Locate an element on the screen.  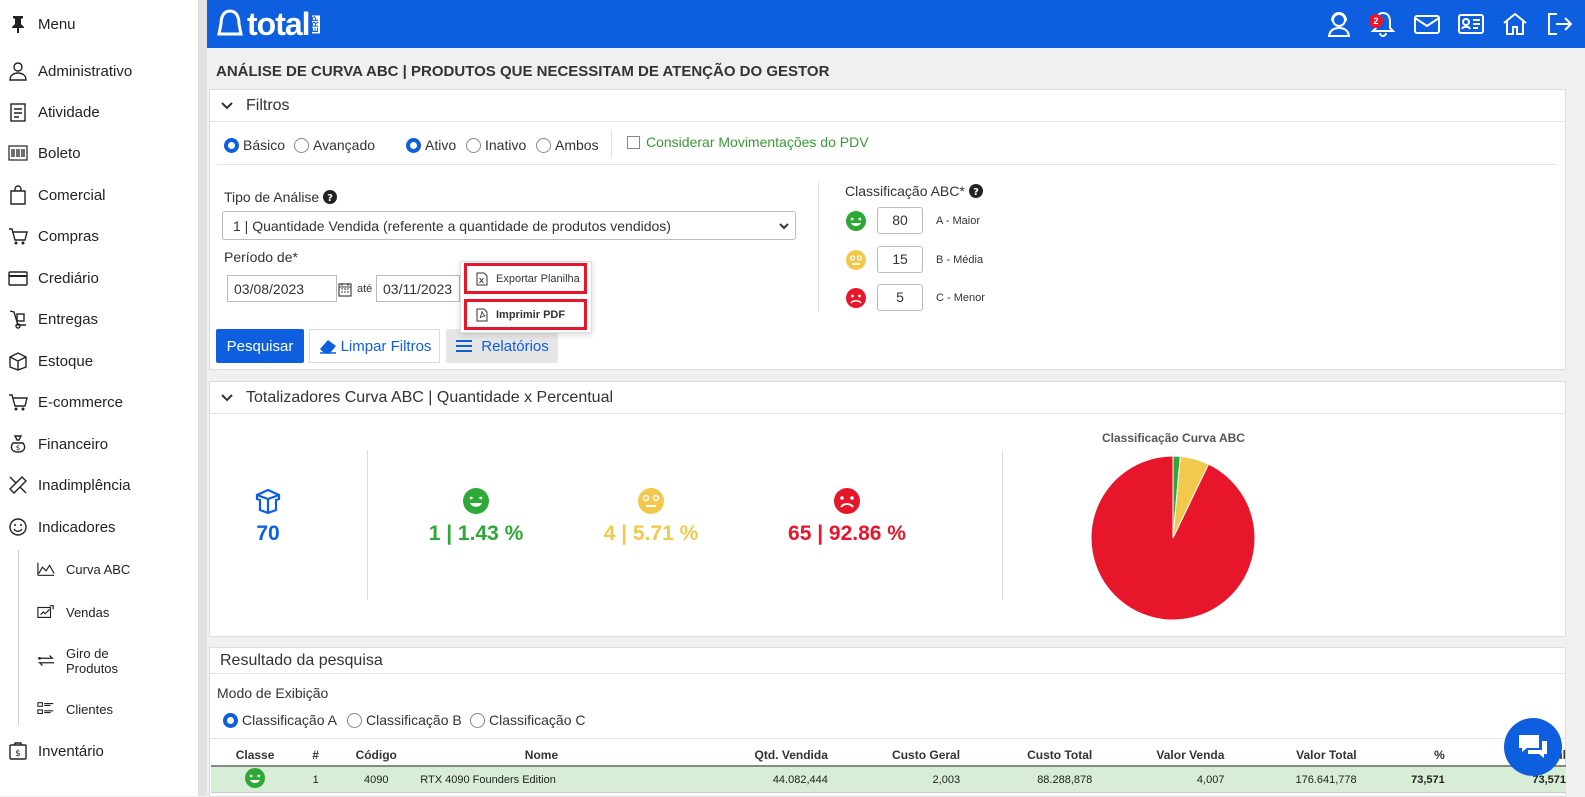
profile-card-button is located at coordinates (1471, 24).